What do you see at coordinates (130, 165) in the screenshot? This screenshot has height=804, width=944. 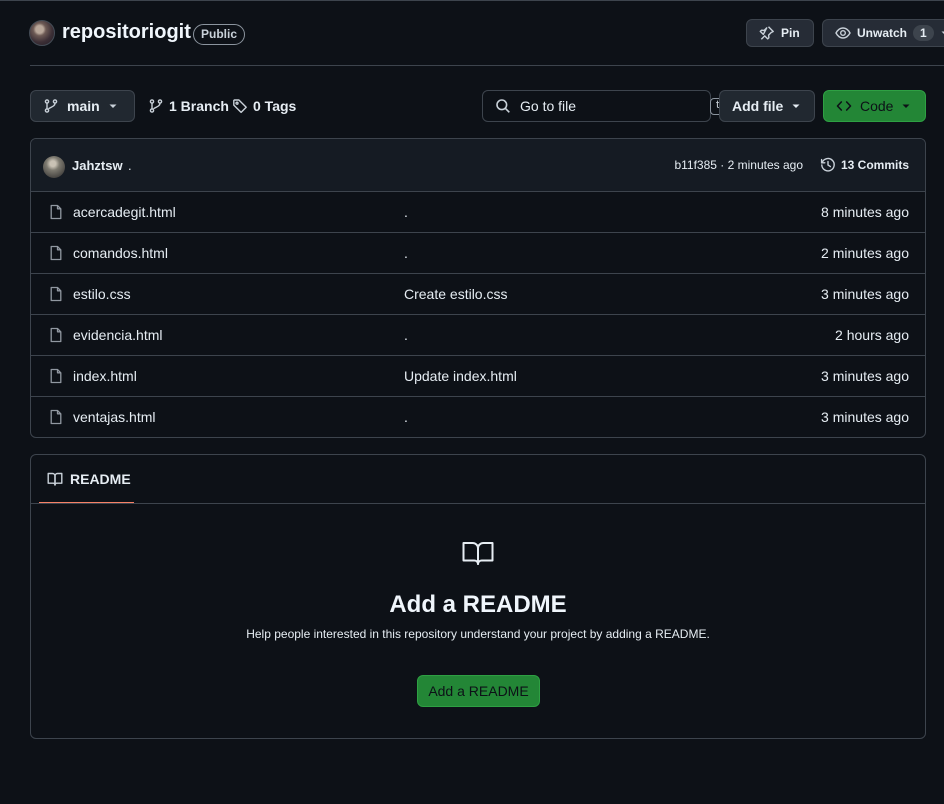 I see `commit-message: .` at bounding box center [130, 165].